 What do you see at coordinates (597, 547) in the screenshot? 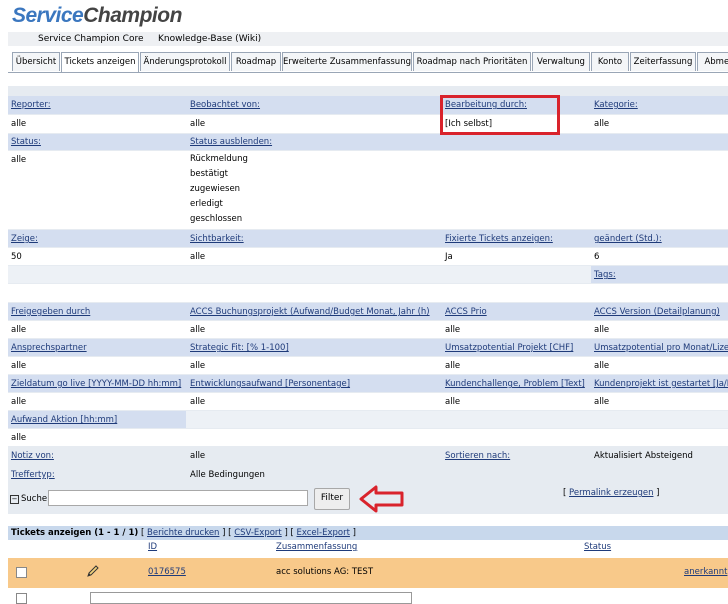
I see `column-status: Status` at bounding box center [597, 547].